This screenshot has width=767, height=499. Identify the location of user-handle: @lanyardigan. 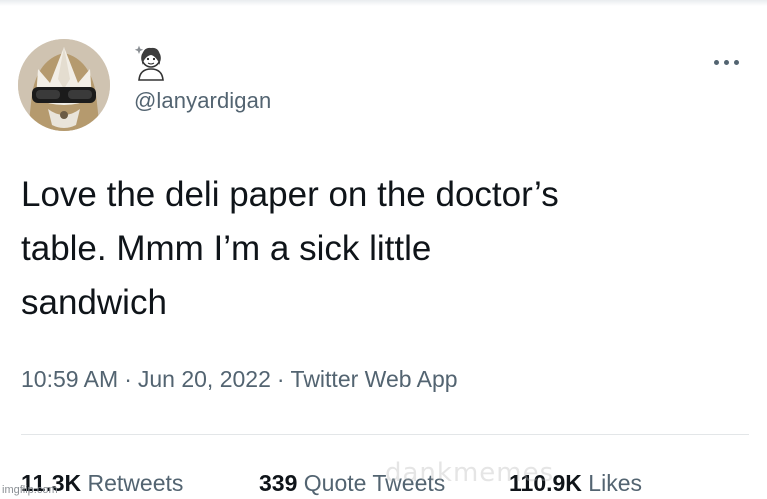
(202, 101).